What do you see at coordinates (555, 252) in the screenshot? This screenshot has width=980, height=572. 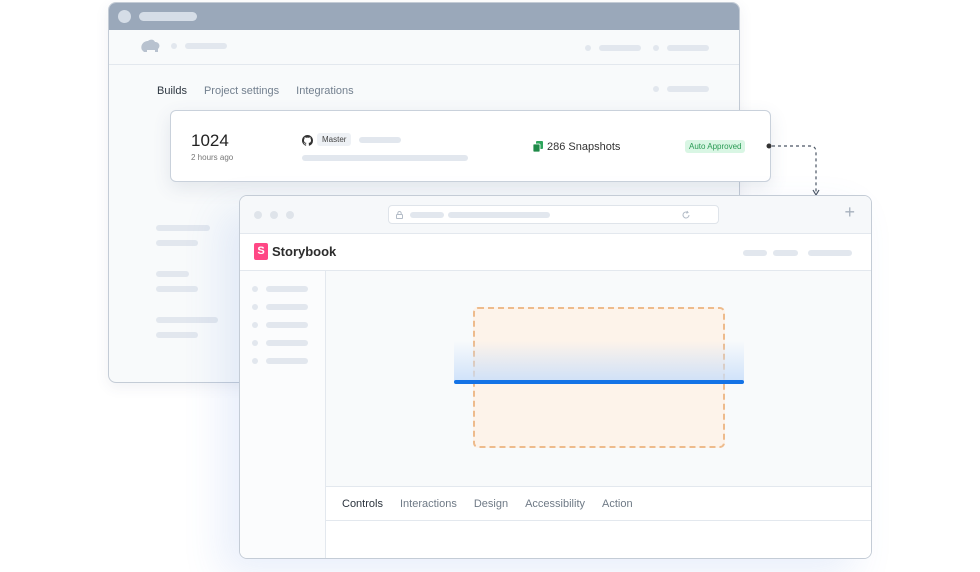 I see `storybook-header: S Storybook` at bounding box center [555, 252].